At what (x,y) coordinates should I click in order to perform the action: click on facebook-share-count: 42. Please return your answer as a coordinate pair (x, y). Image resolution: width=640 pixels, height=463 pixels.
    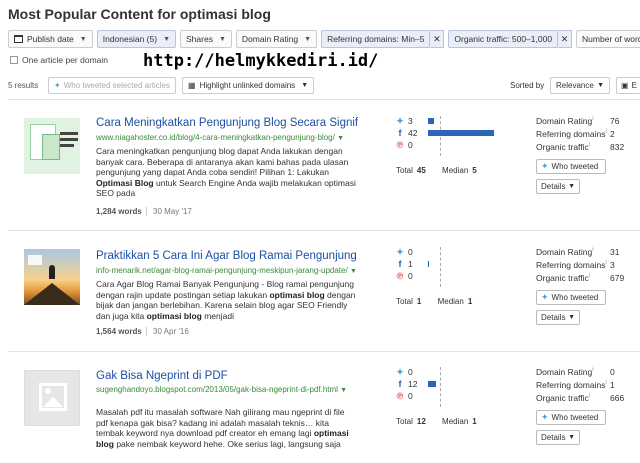
    Looking at the image, I should click on (413, 133).